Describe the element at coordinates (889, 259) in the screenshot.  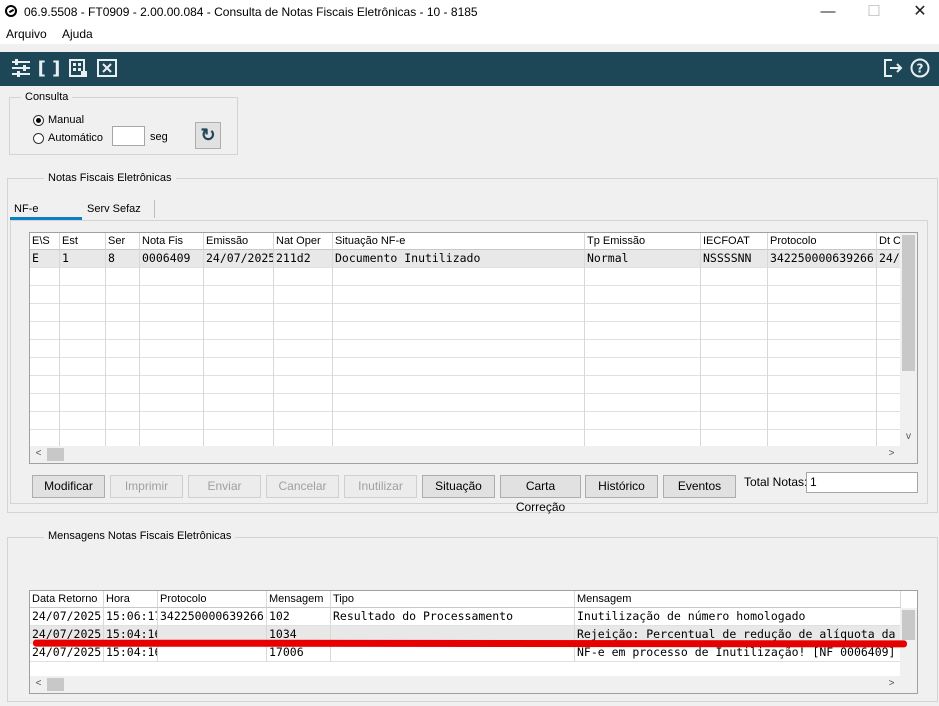
I see `table-cell: 24/(` at that location.